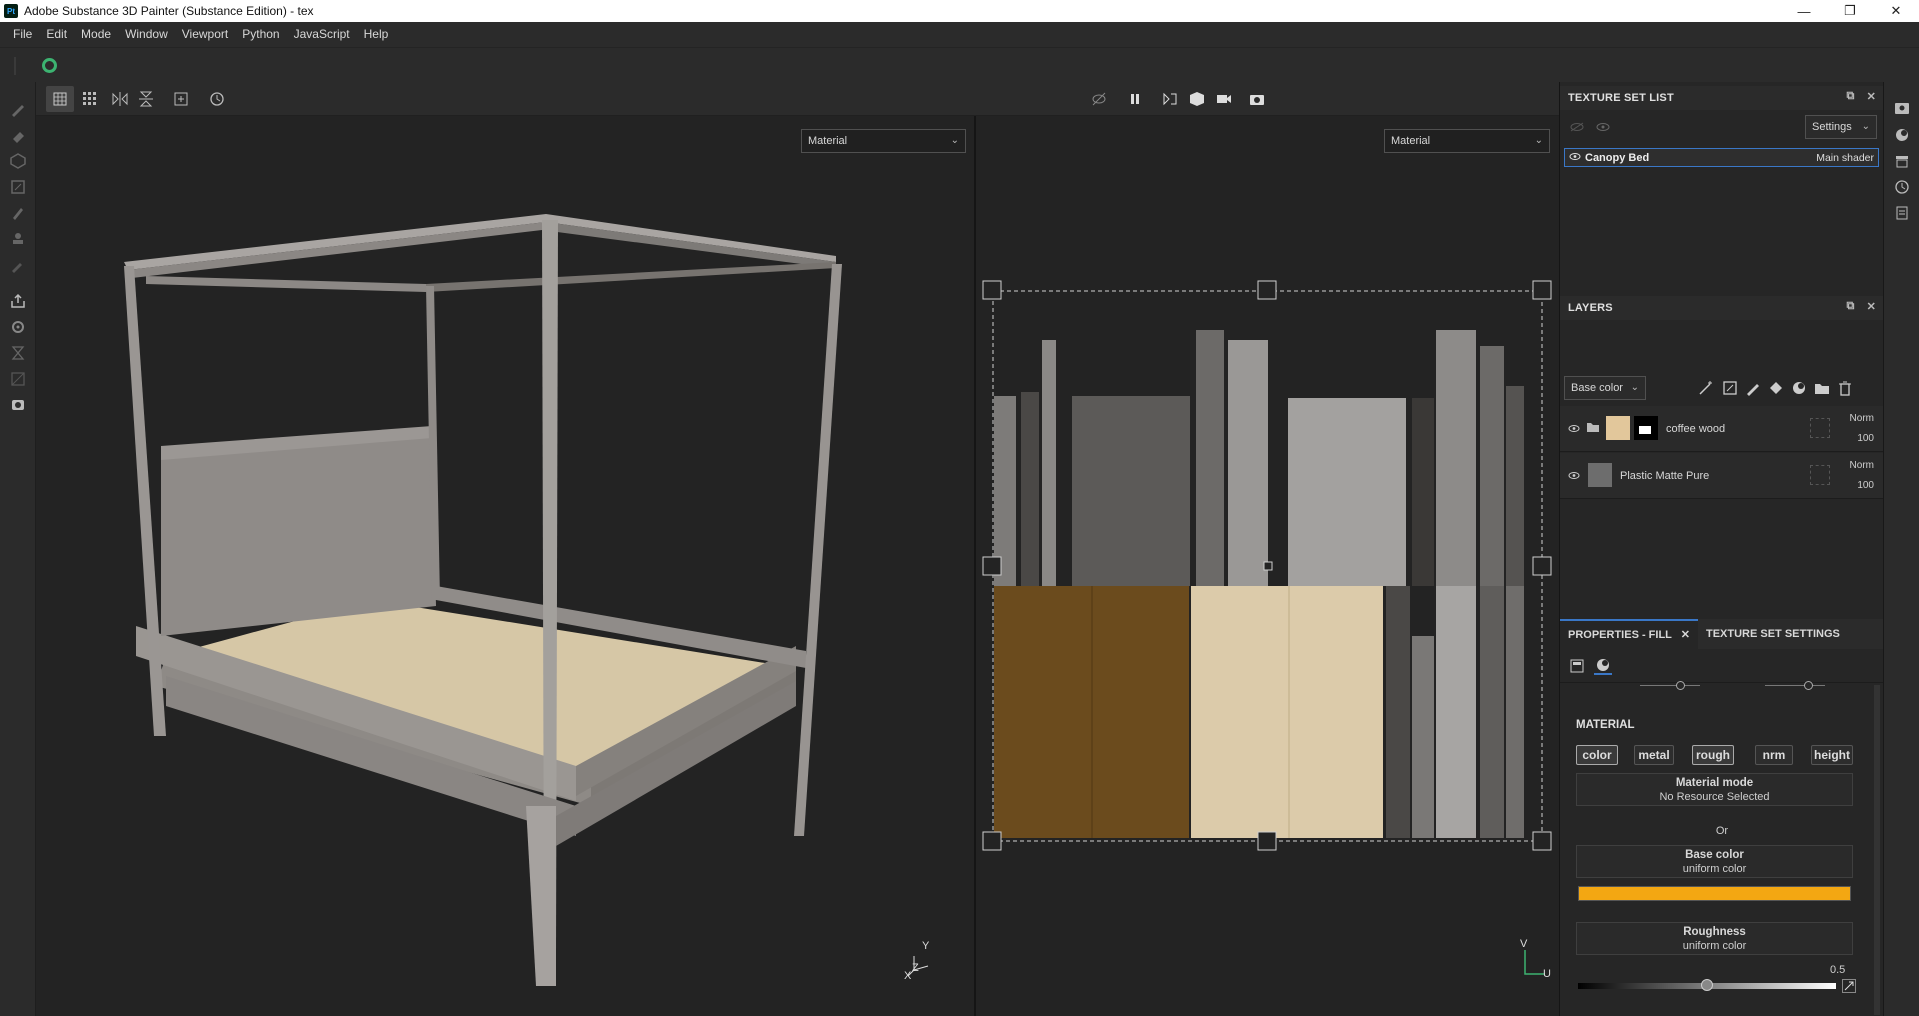 This screenshot has height=1016, width=1919. What do you see at coordinates (1714, 893) in the screenshot?
I see `base-color-swatch` at bounding box center [1714, 893].